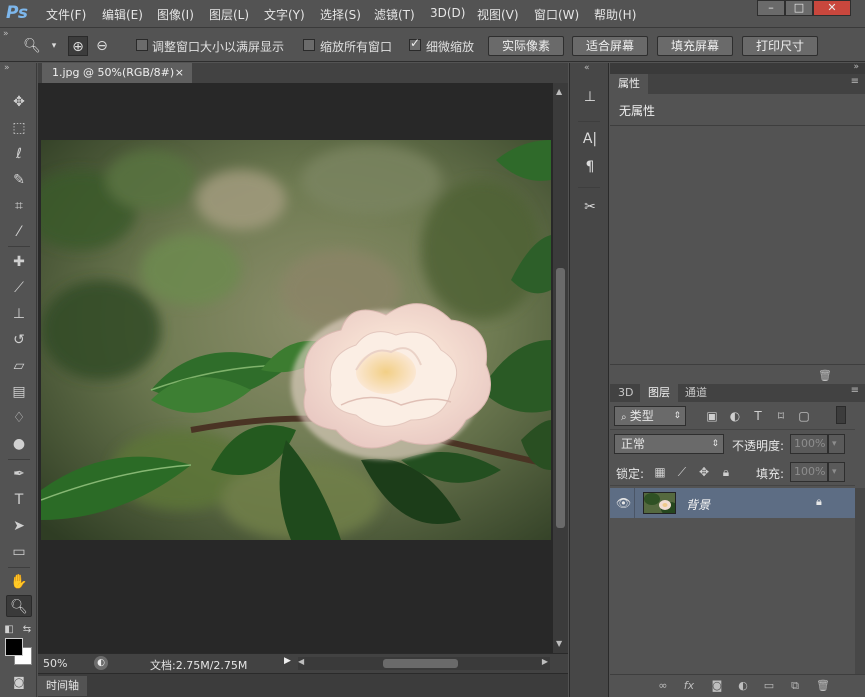 This screenshot has height=697, width=865. Describe the element at coordinates (795, 686) in the screenshot. I see `new-layer-icon: ⧉` at that location.